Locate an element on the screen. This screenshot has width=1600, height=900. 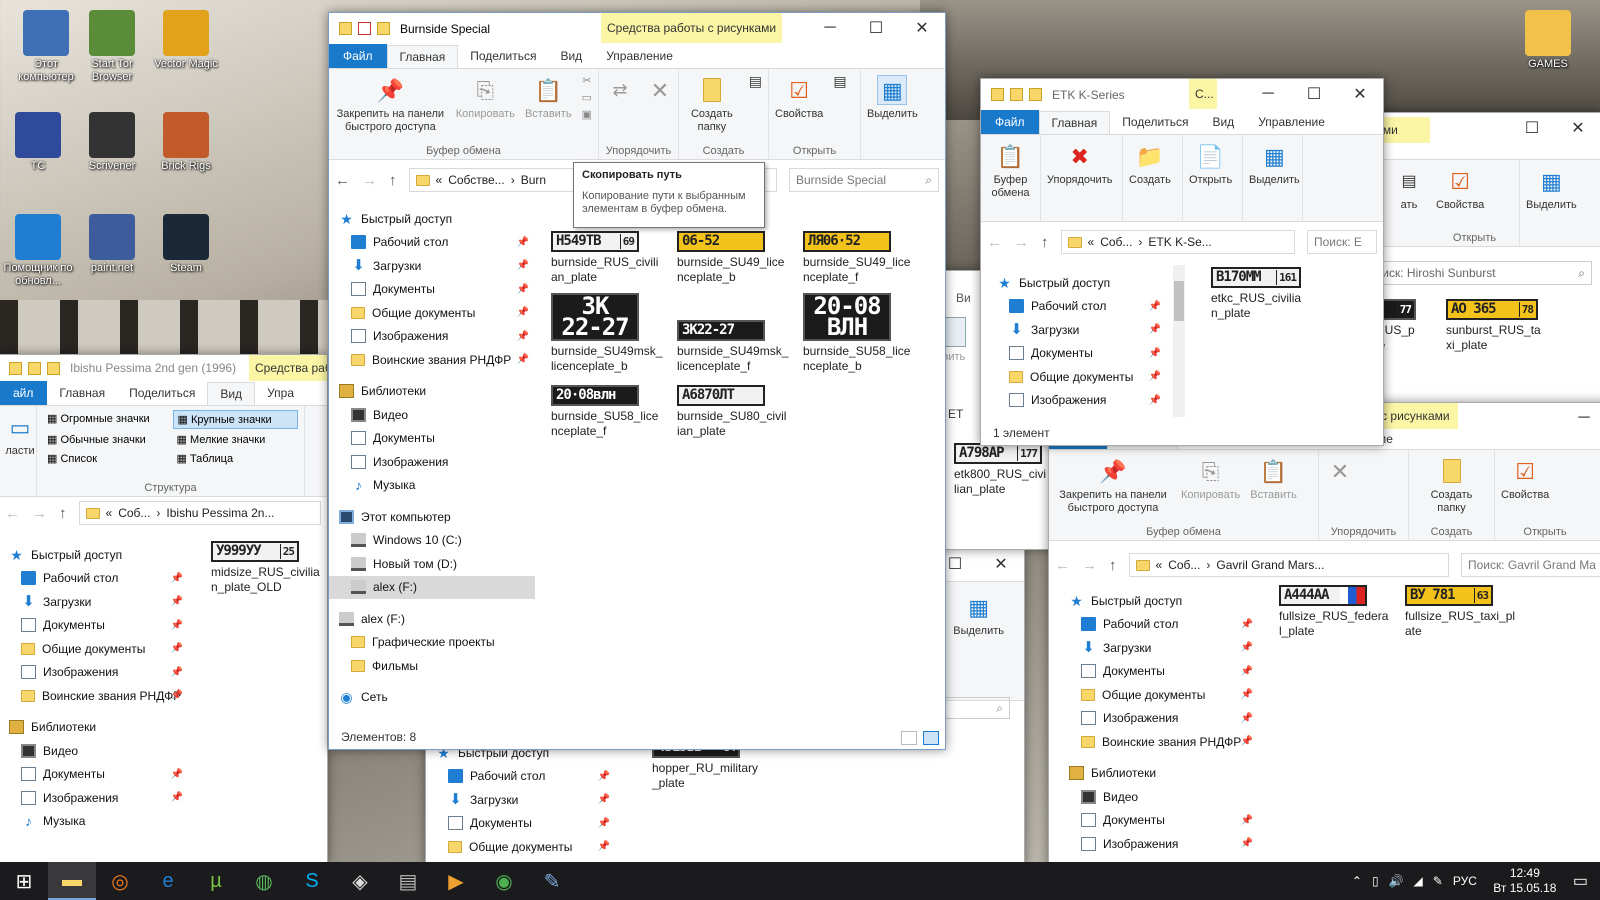
ribbon-tab: айл is located at coordinates (24, 393).